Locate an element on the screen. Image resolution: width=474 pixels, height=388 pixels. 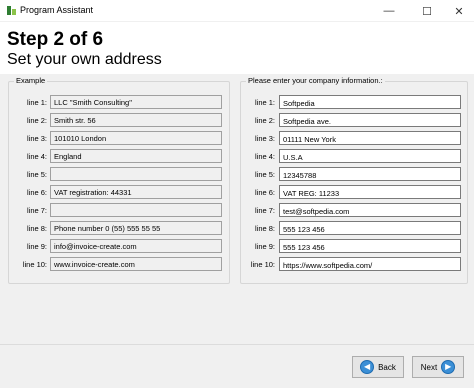
maximize-button: ☐ is located at coordinates (427, 11).